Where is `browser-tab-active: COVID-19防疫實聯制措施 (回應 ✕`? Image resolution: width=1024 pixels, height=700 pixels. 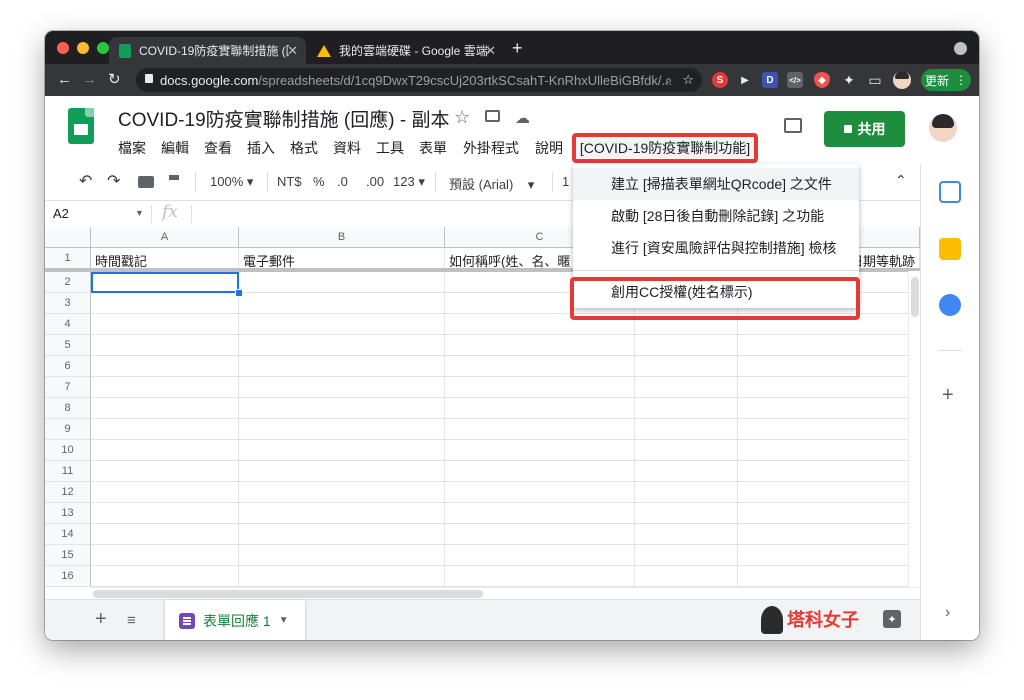 browser-tab-active: COVID-19防疫實聯制措施 (回應 ✕ is located at coordinates (207, 50).